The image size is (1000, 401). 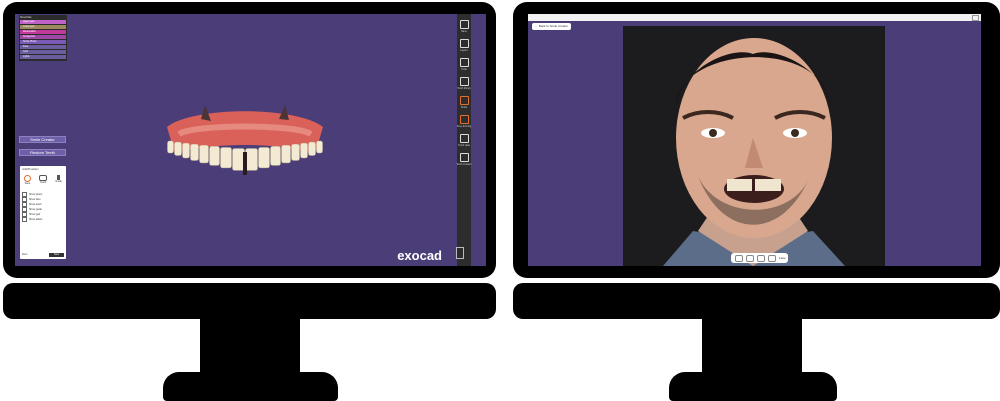 What do you see at coordinates (25, 254) in the screenshot?
I see `wizard-back-button: Back` at bounding box center [25, 254].